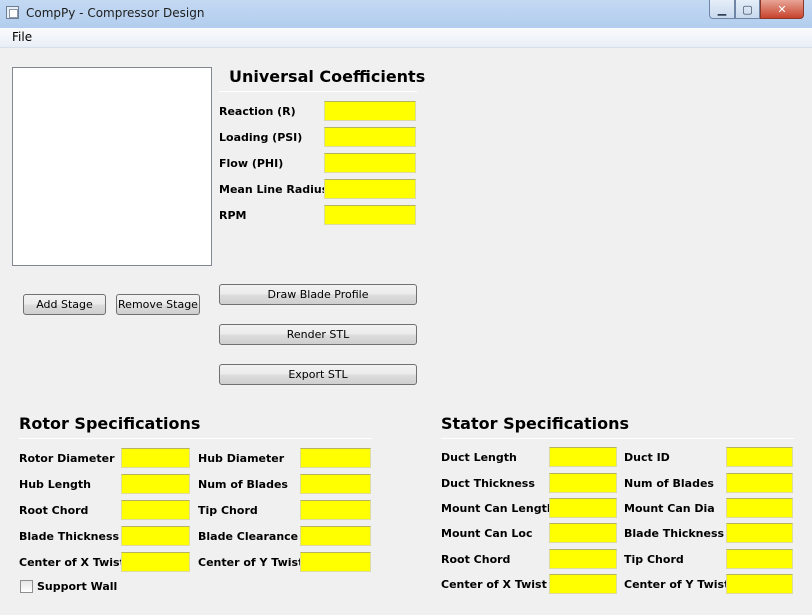  I want to click on support-wall-checkbox, so click(26, 586).